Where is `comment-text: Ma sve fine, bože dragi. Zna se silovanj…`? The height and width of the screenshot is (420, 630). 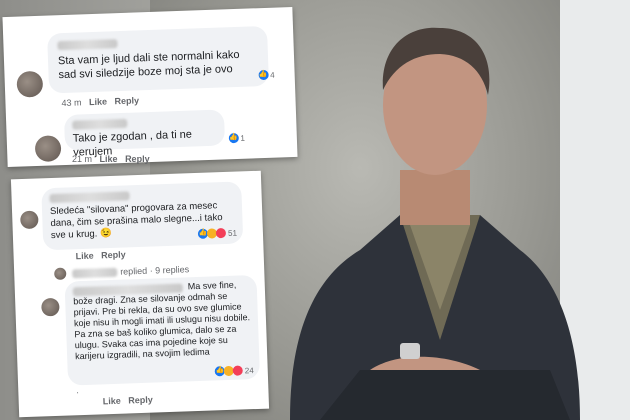
comment-text: Ma sve fine, bože dragi. Zna se silovanj… is located at coordinates (162, 320).